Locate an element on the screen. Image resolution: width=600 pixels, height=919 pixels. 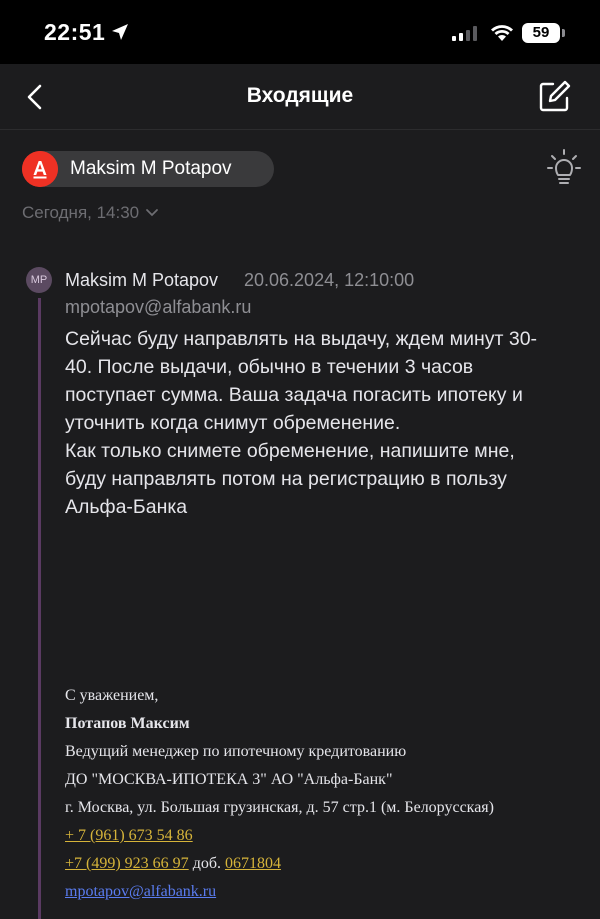
wifi-icon is located at coordinates (502, 33).